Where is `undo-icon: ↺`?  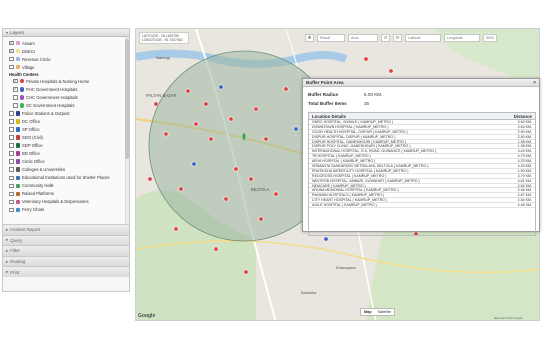
undo-icon: ↺ is located at coordinates (385, 37).